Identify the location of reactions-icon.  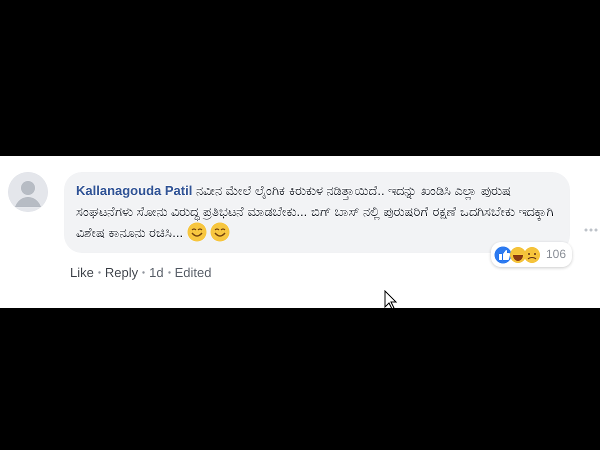
(518, 255).